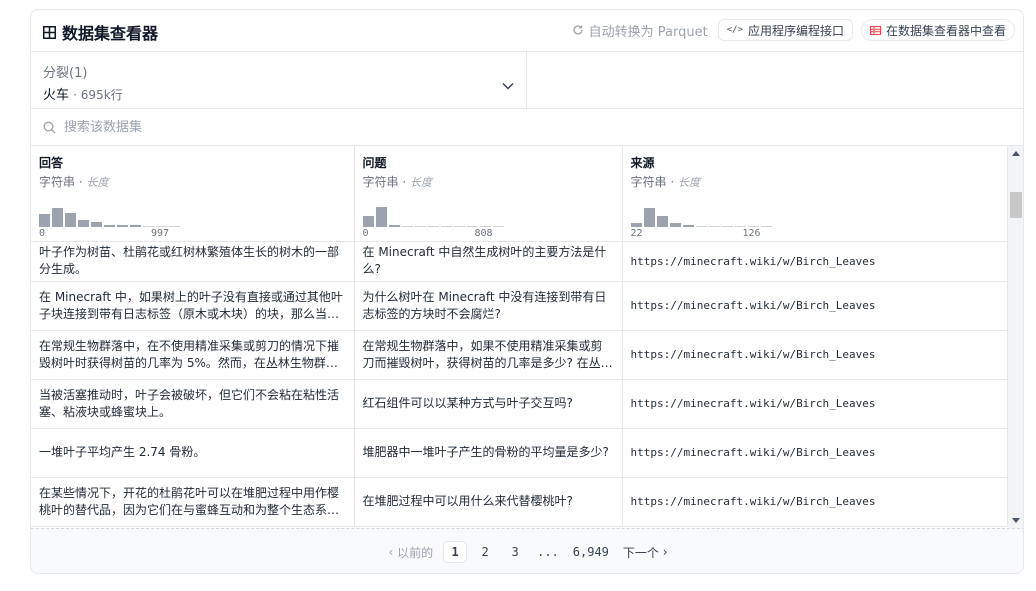  I want to click on column-header-source: 来源 字符串 · 长度 22 126, so click(815, 194).